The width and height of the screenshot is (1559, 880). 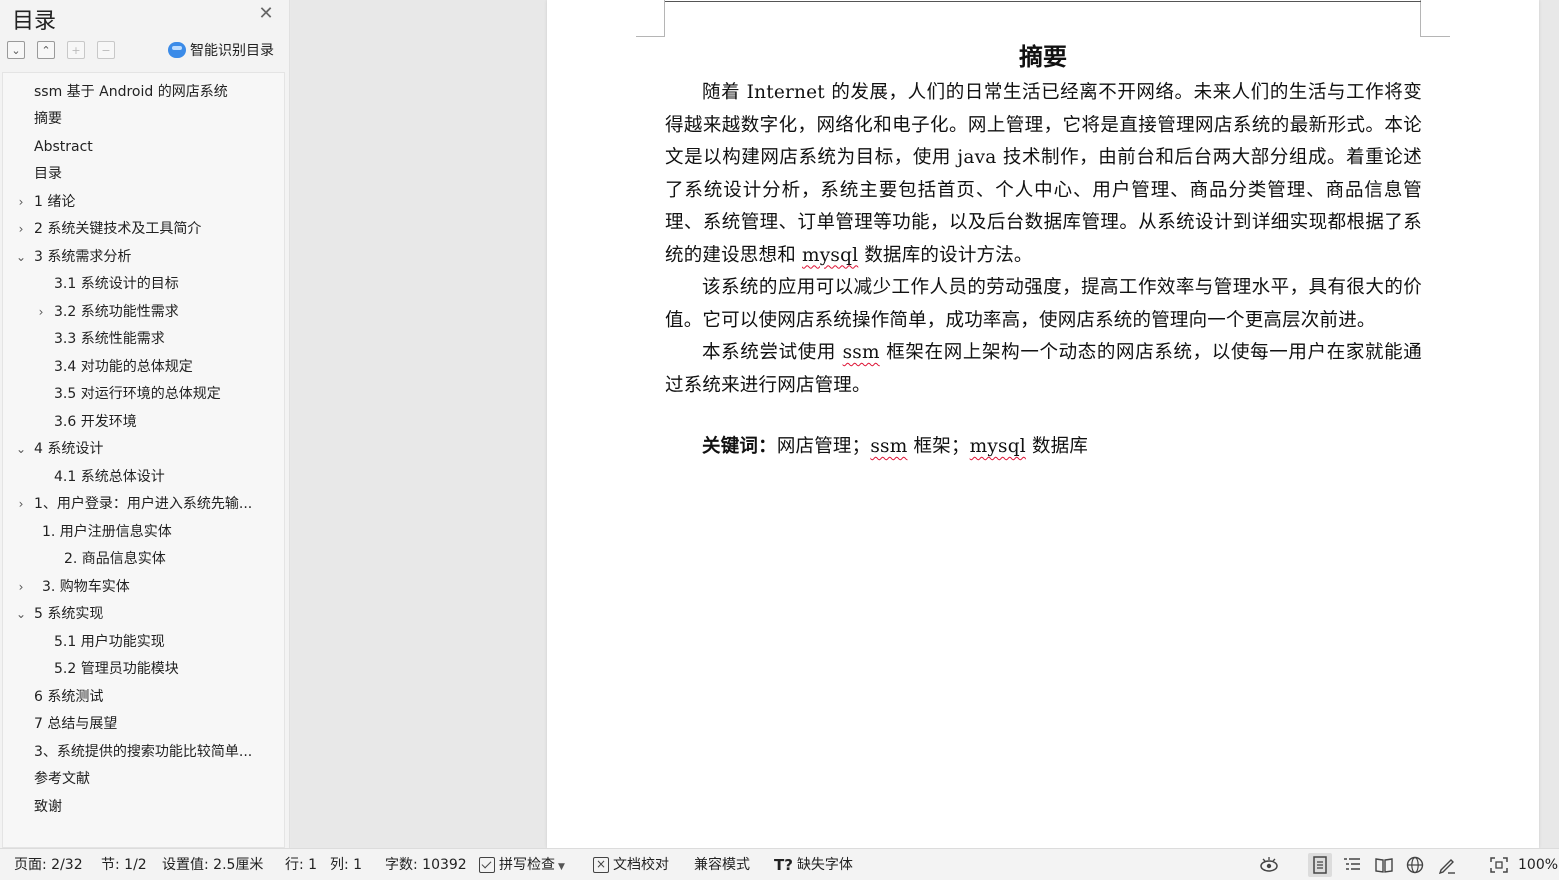 I want to click on smart-toc-button: 智能识别目录, so click(x=221, y=50).